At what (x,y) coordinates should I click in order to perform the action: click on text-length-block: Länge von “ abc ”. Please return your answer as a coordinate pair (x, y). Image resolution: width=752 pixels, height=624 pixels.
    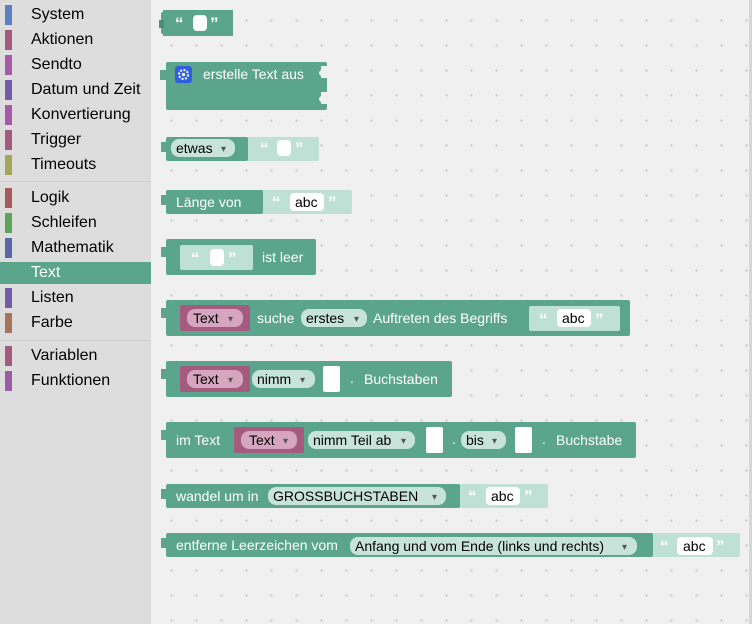
    Looking at the image, I should click on (256, 202).